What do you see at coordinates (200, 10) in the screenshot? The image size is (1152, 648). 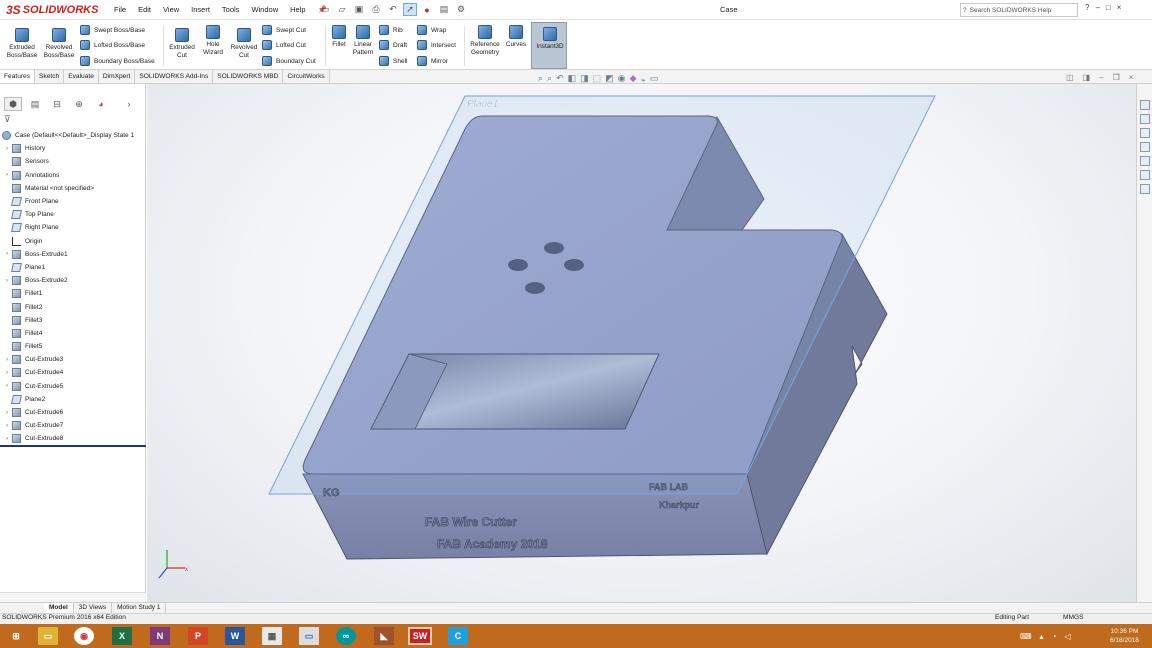 I see `menu-insert: Insert` at bounding box center [200, 10].